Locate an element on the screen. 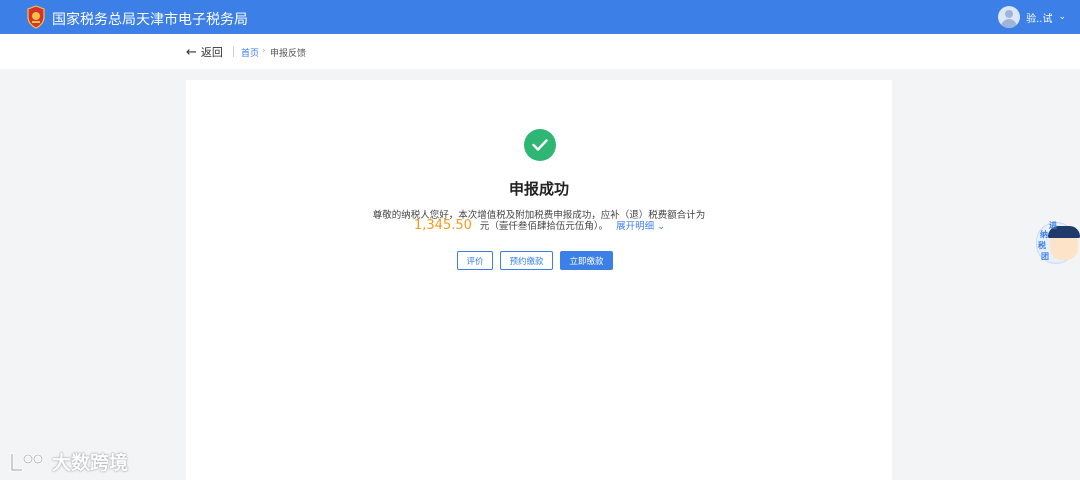 This screenshot has width=1080, height=480. top-header: 国家税务总局天津市电子税务局 验..试 ⌄ is located at coordinates (540, 17).